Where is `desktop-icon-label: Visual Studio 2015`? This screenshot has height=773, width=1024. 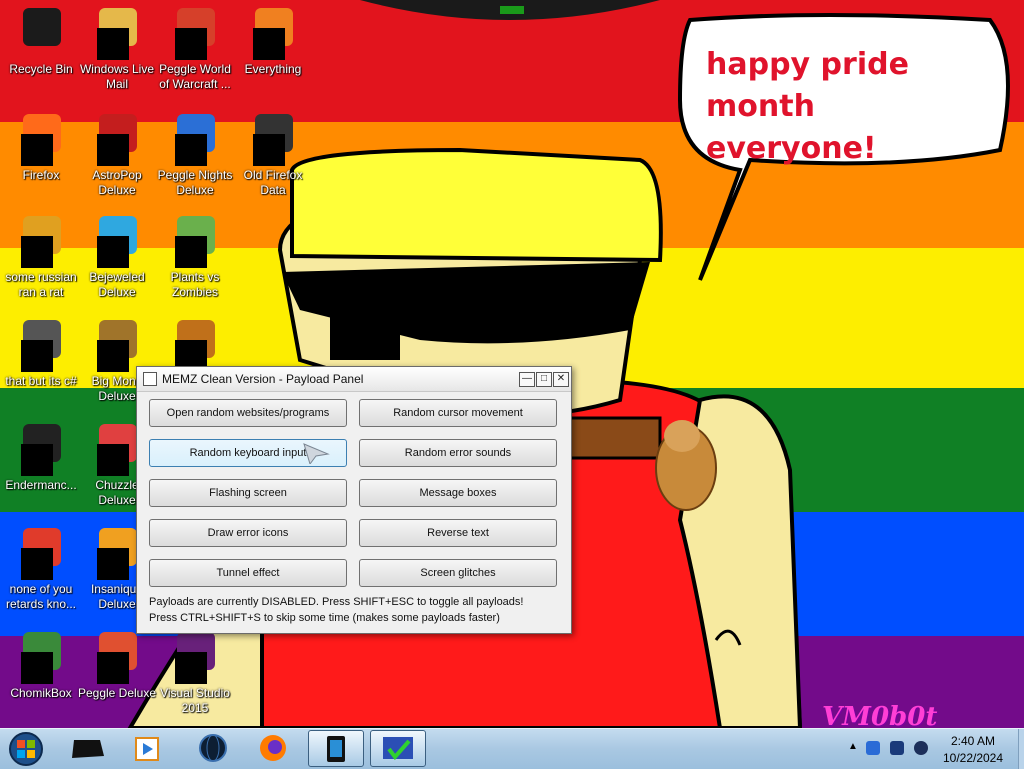
desktop-icon-label: Visual Studio 2015 is located at coordinates (195, 700).